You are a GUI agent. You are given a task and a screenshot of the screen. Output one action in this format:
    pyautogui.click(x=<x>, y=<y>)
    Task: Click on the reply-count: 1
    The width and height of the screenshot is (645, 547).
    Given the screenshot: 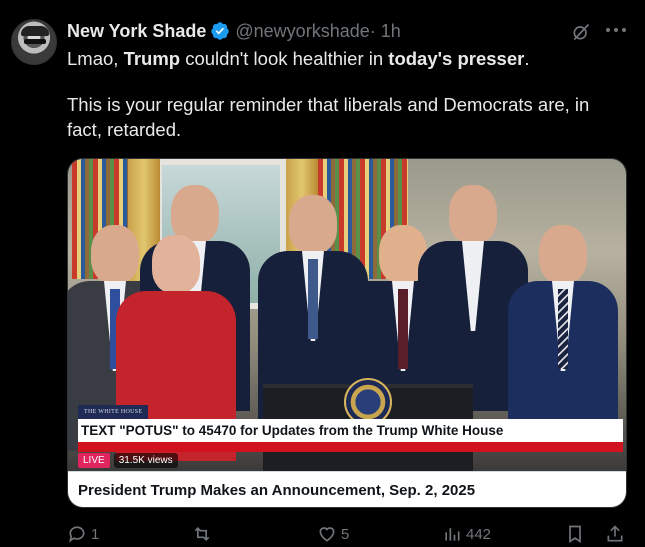 What is the action you would take?
    pyautogui.click(x=95, y=534)
    